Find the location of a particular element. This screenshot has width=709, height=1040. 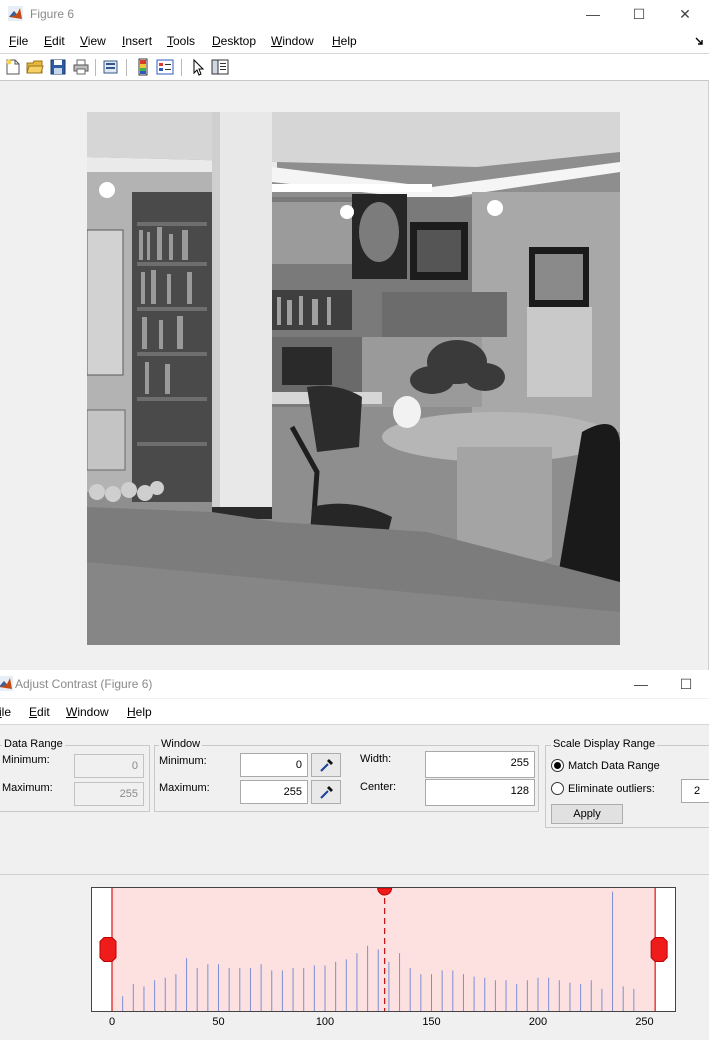

apply-button: Apply is located at coordinates (587, 814).